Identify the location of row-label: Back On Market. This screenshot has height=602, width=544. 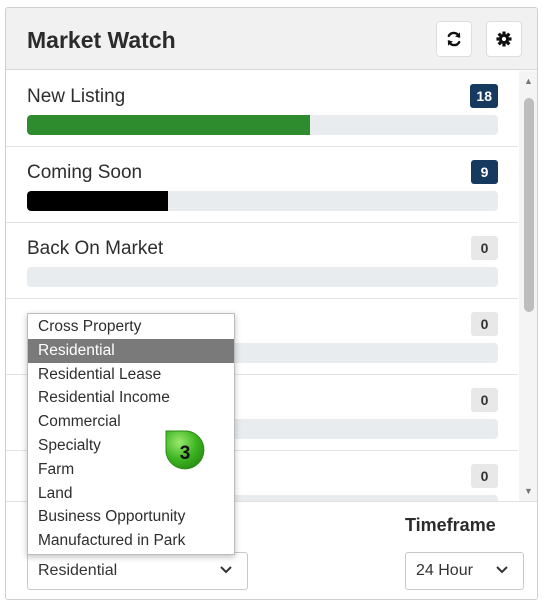
(95, 248).